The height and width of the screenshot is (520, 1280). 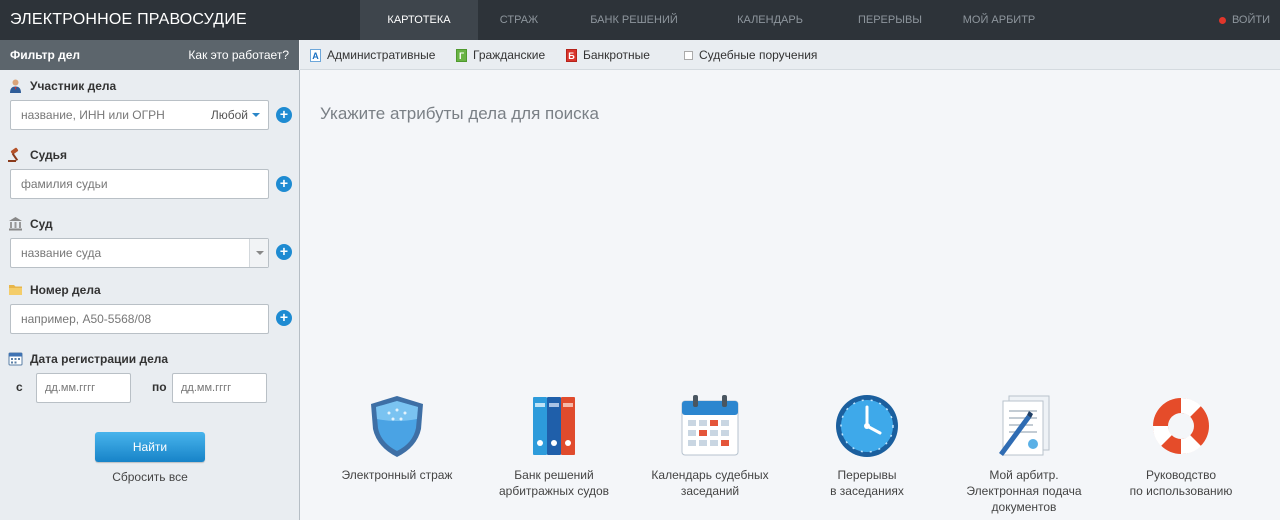 What do you see at coordinates (1024, 425) in the screenshot?
I see `document-pen-icon` at bounding box center [1024, 425].